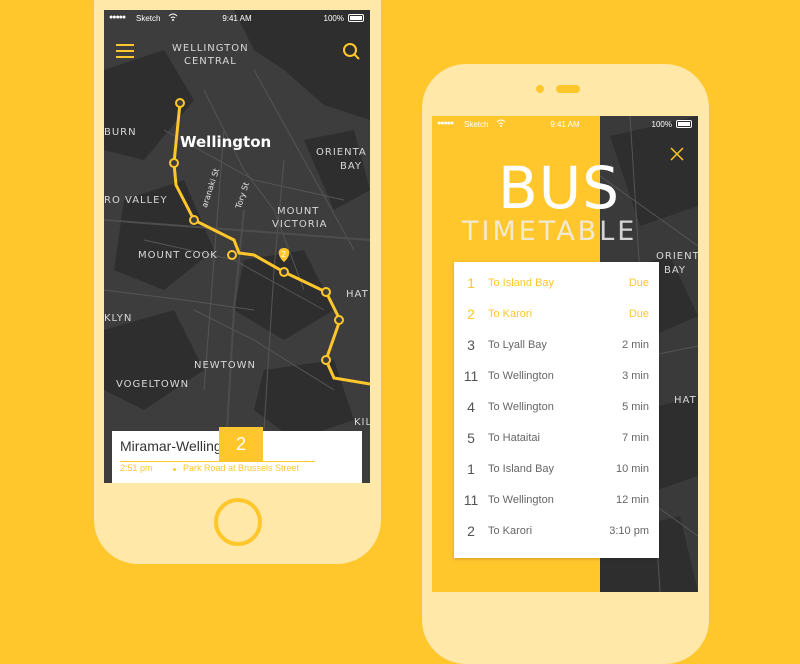 The height and width of the screenshot is (664, 800). What do you see at coordinates (556, 531) in the screenshot?
I see `timetable-row: 2 To Karori 3:10 pm` at bounding box center [556, 531].